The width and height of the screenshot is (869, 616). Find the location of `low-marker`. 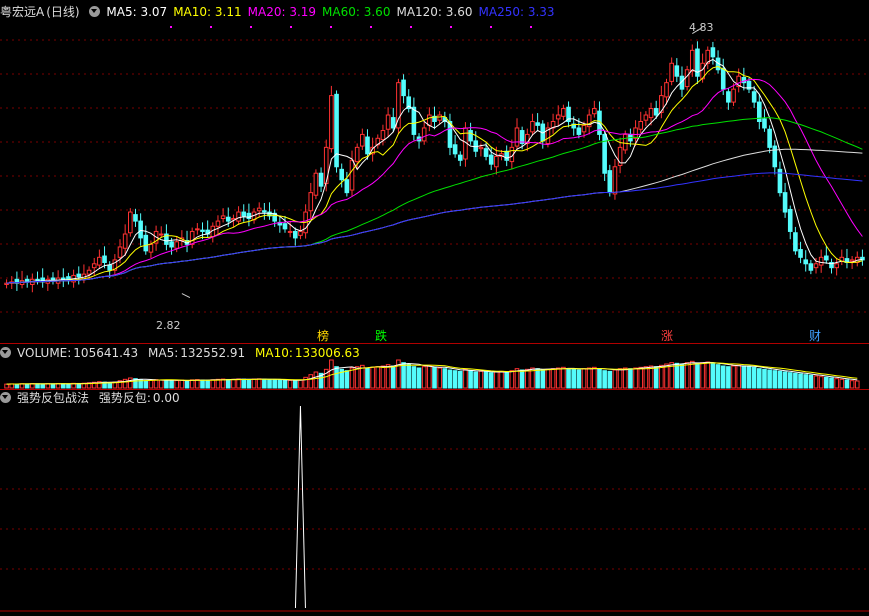

low-marker is located at coordinates (186, 295).